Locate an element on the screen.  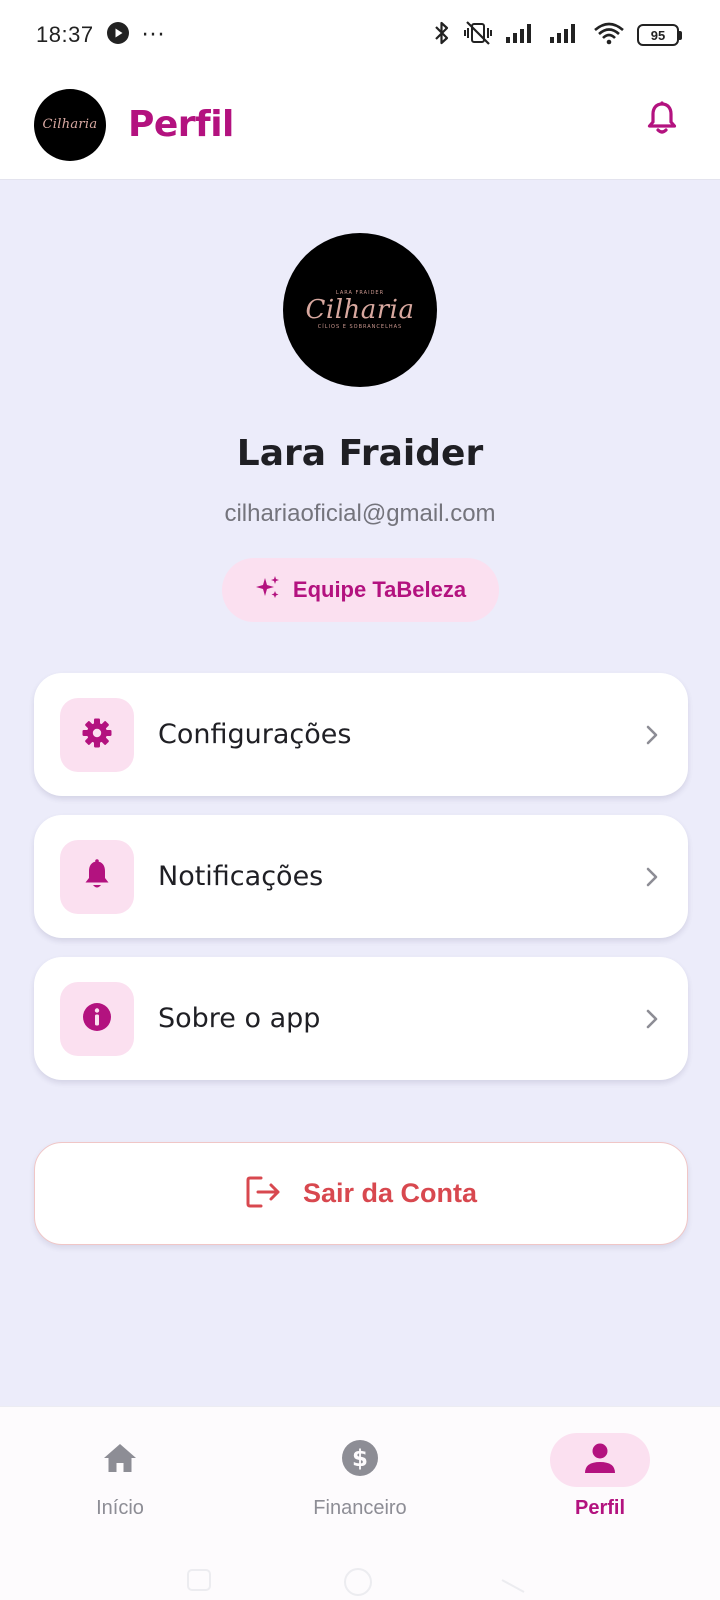
status-time: 18:37 is located at coordinates (65, 34).